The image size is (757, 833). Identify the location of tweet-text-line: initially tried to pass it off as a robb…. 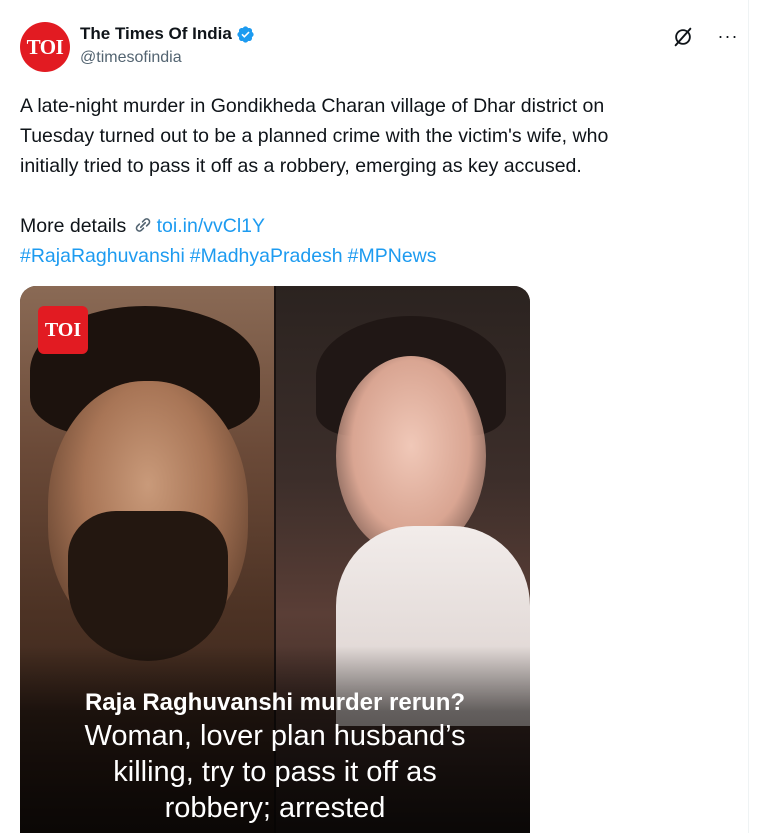
(301, 166).